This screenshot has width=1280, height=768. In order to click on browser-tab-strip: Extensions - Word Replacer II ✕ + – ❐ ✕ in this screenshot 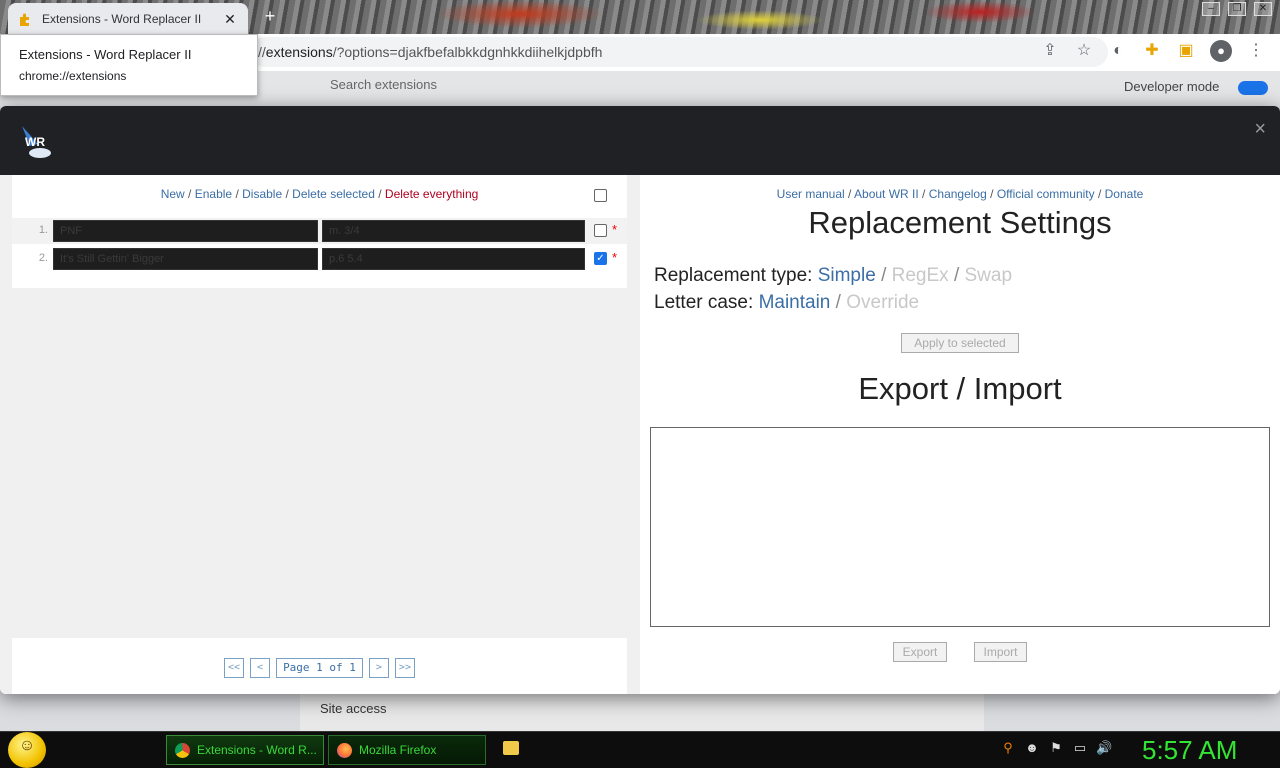, I will do `click(640, 17)`.